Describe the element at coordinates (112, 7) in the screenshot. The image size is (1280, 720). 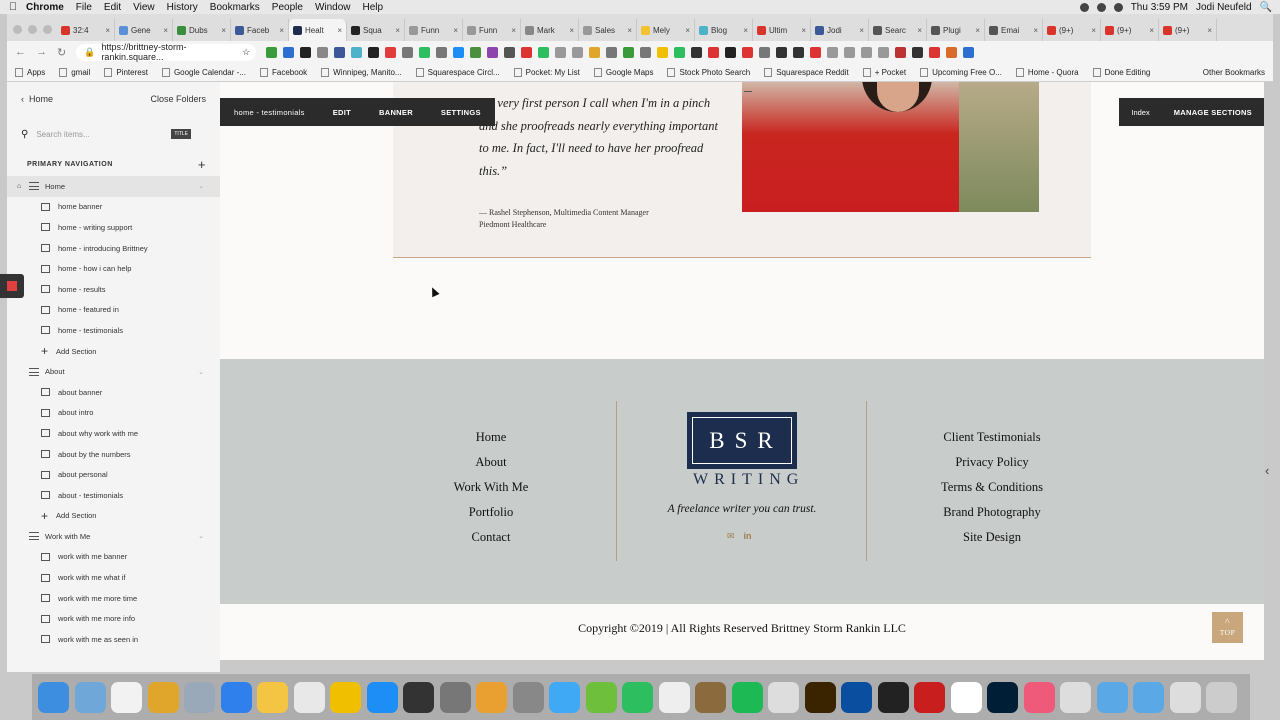
I see `menu-edit: Edit` at that location.